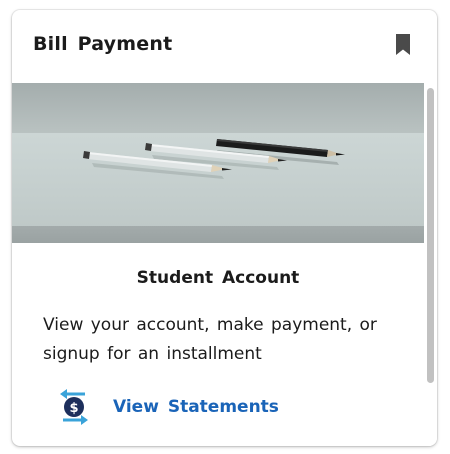 The height and width of the screenshot is (454, 450). I want to click on dollar-exchange-icon: $, so click(74, 407).